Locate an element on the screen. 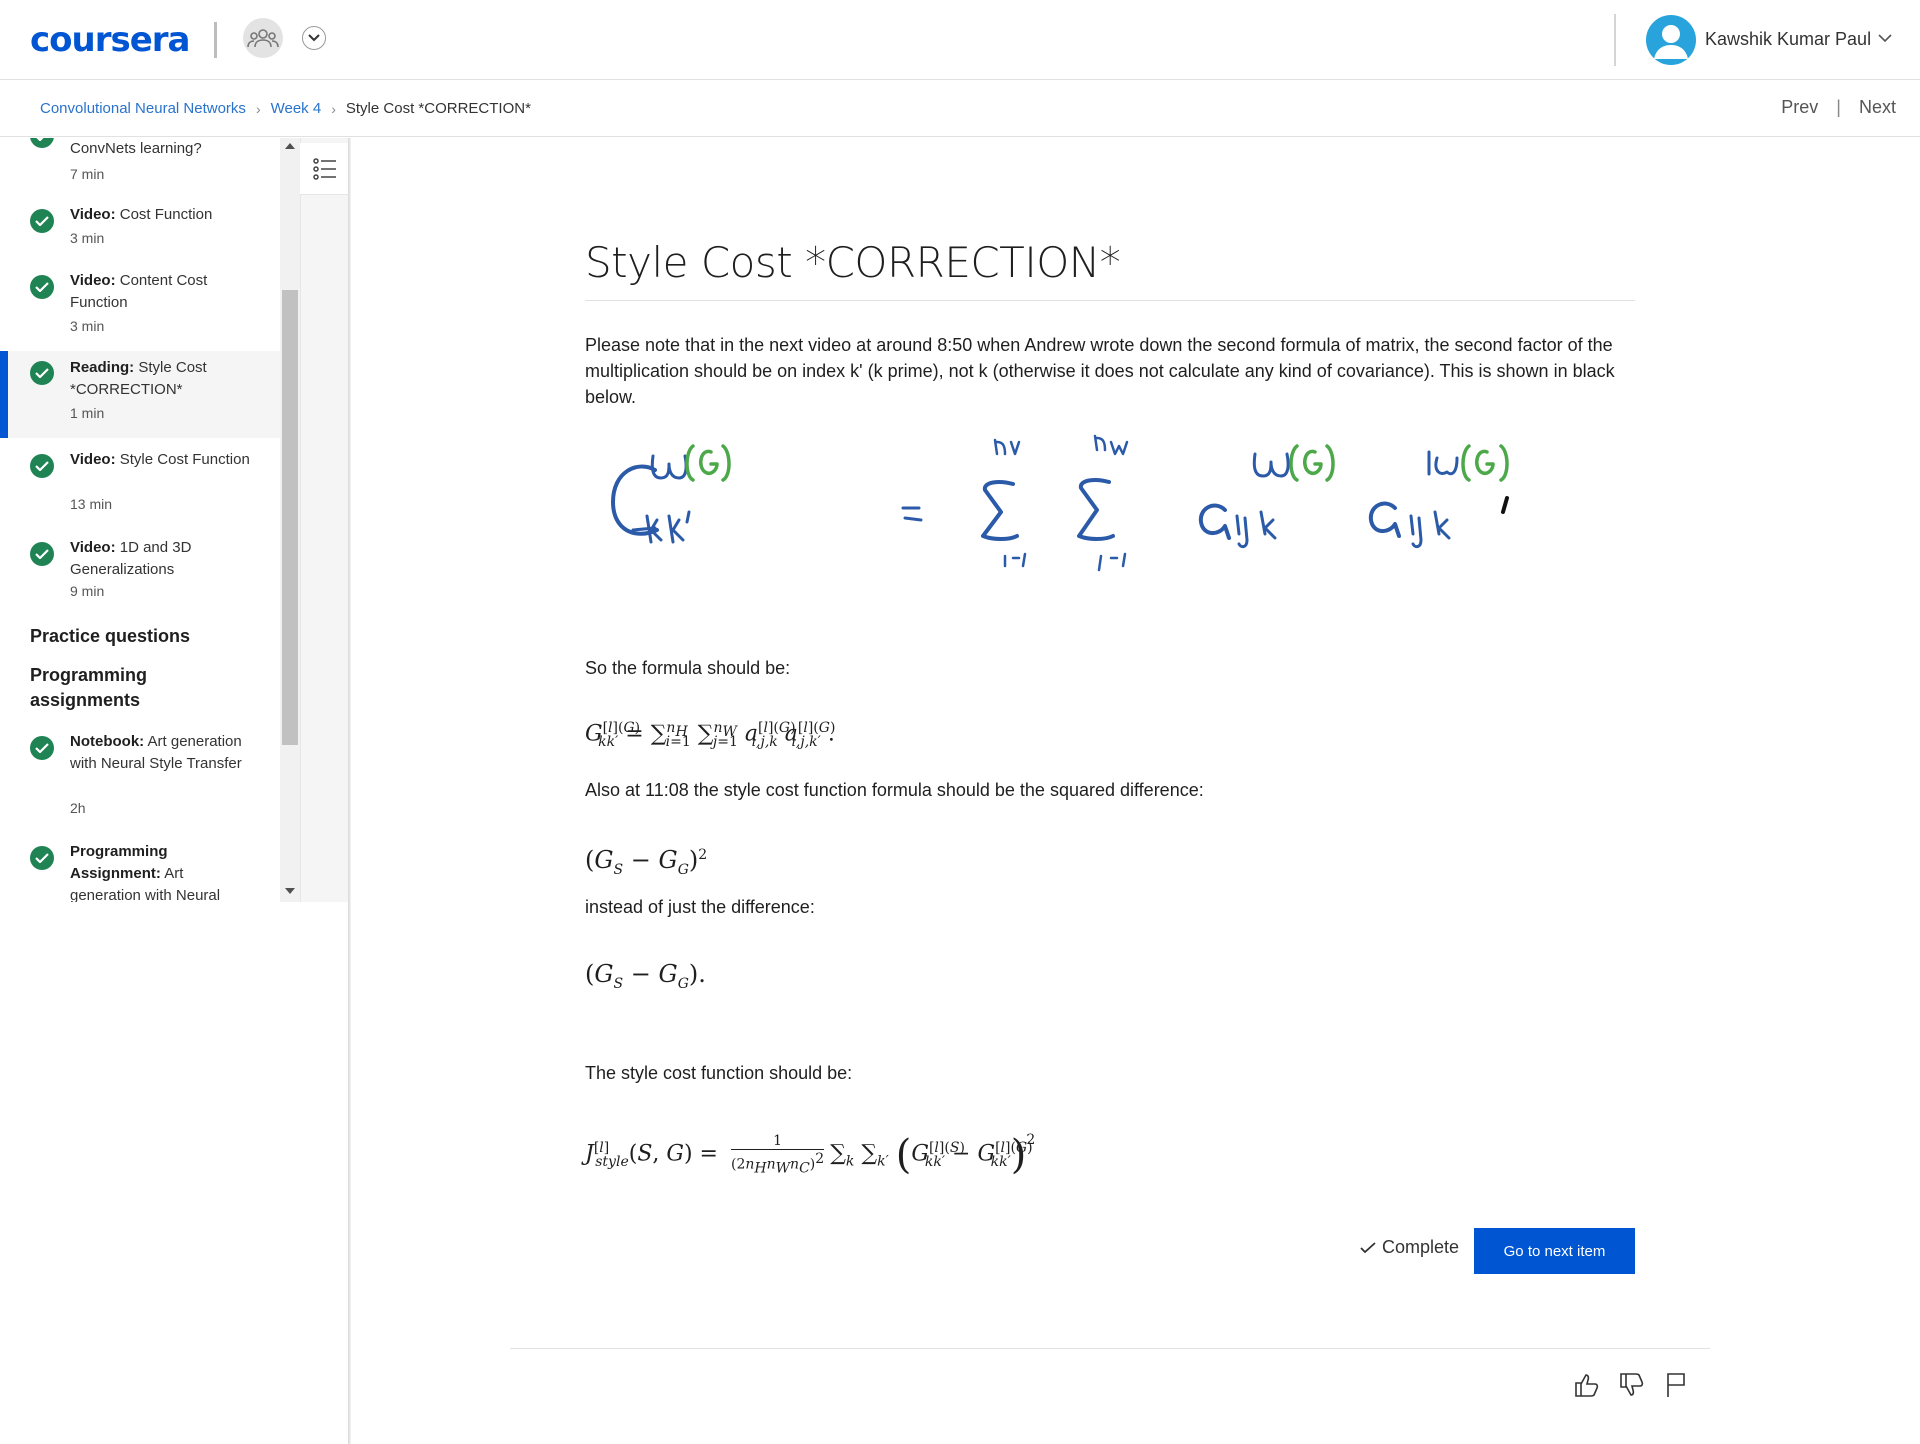 The height and width of the screenshot is (1444, 1920). sidebar-item-style-cost-function: Video: Style Cost Function 13 min is located at coordinates (140, 489).